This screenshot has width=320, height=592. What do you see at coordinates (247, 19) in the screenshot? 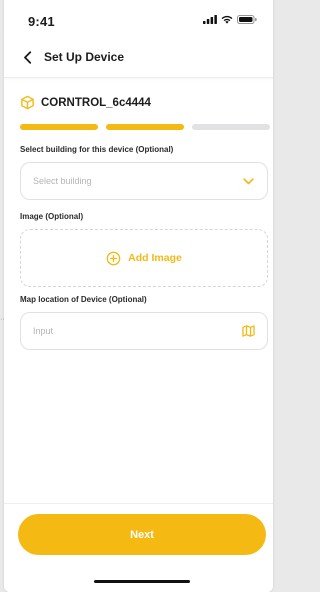
I see `battery-icon` at bounding box center [247, 19].